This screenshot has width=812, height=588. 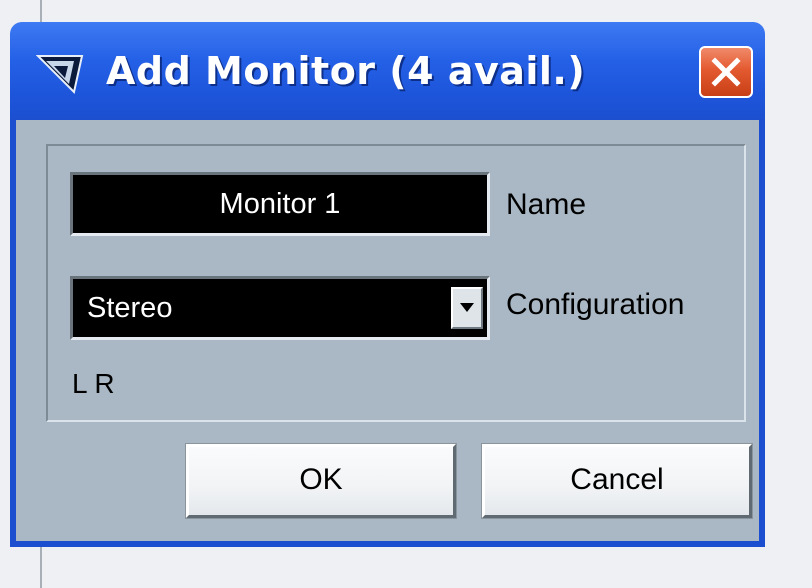 I want to click on name-label: Name, so click(x=546, y=204).